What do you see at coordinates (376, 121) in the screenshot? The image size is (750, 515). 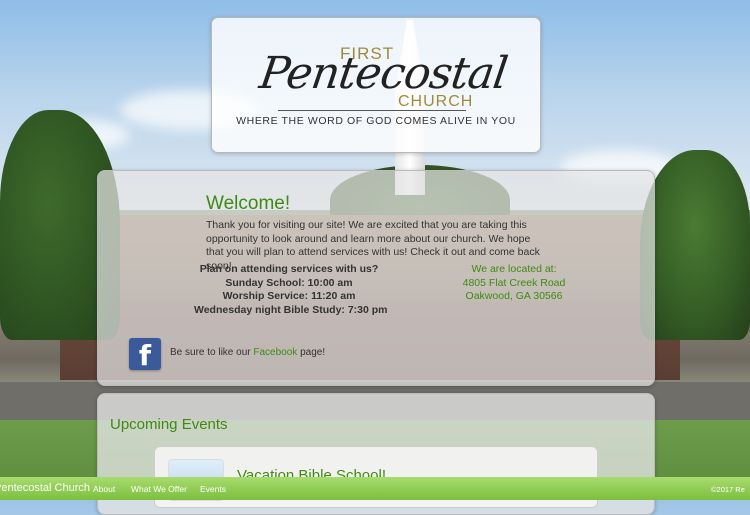 I see `logo-tagline: WHERE THE WORD OF GOD COMES ALIVE IN YOU` at bounding box center [376, 121].